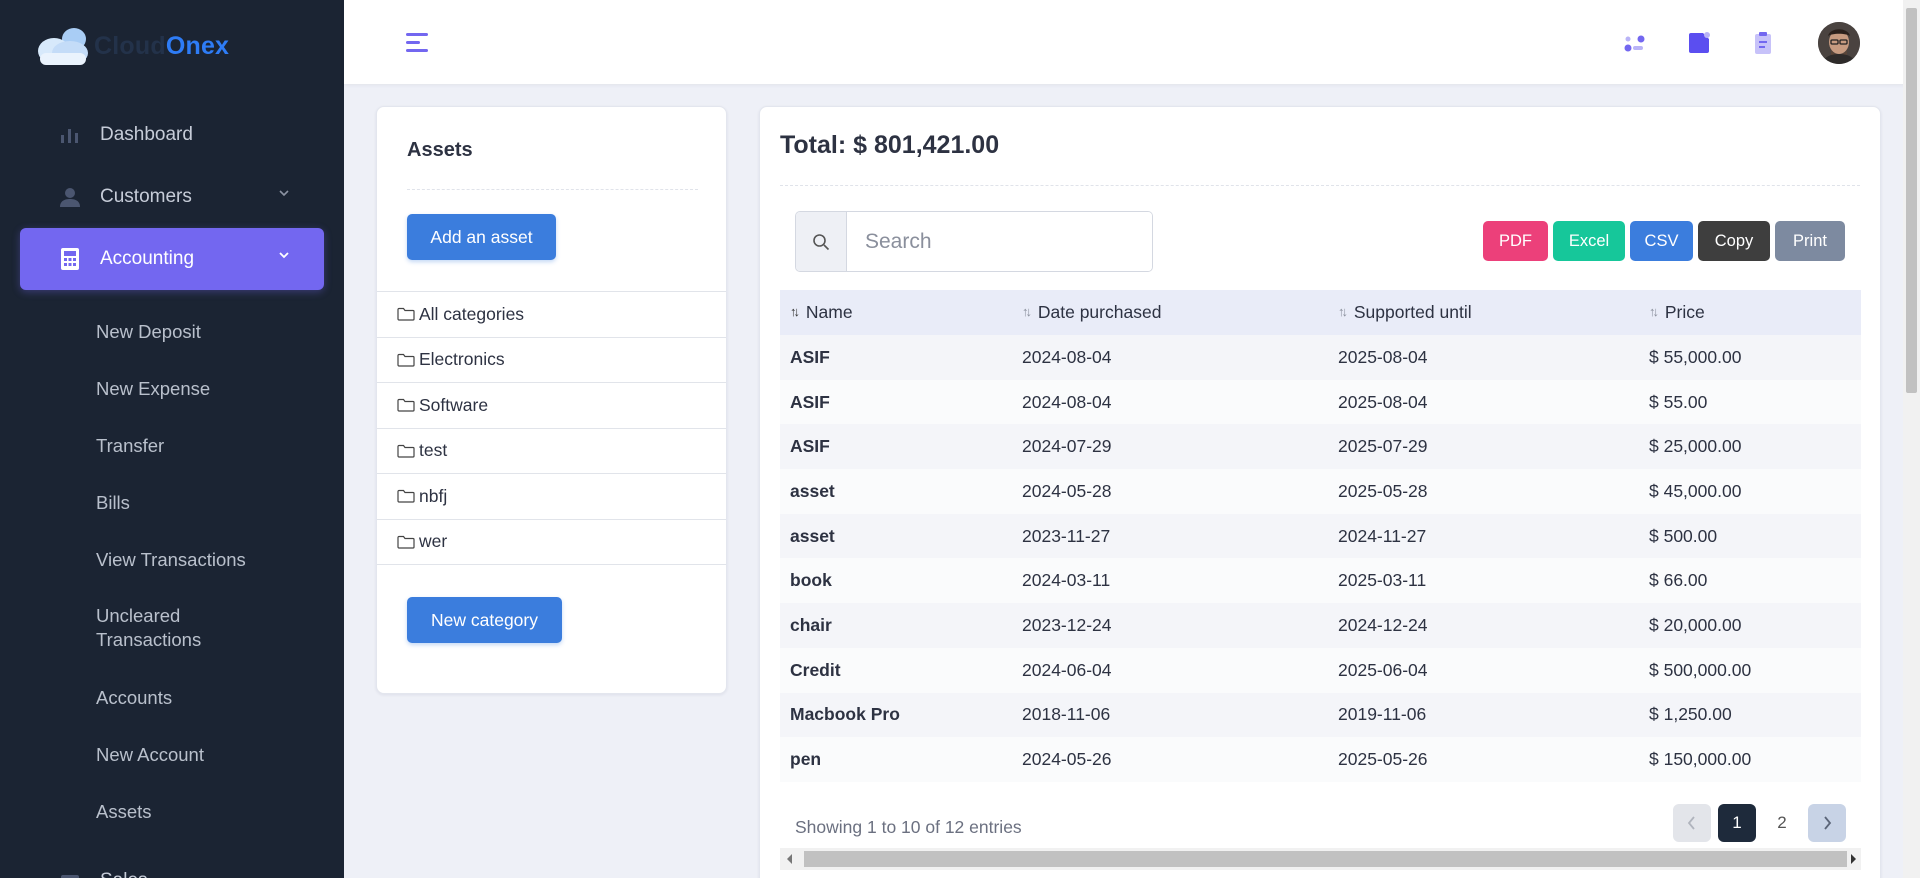 The image size is (1920, 878). What do you see at coordinates (1853, 859) in the screenshot?
I see `scroll-right-arrow-icon` at bounding box center [1853, 859].